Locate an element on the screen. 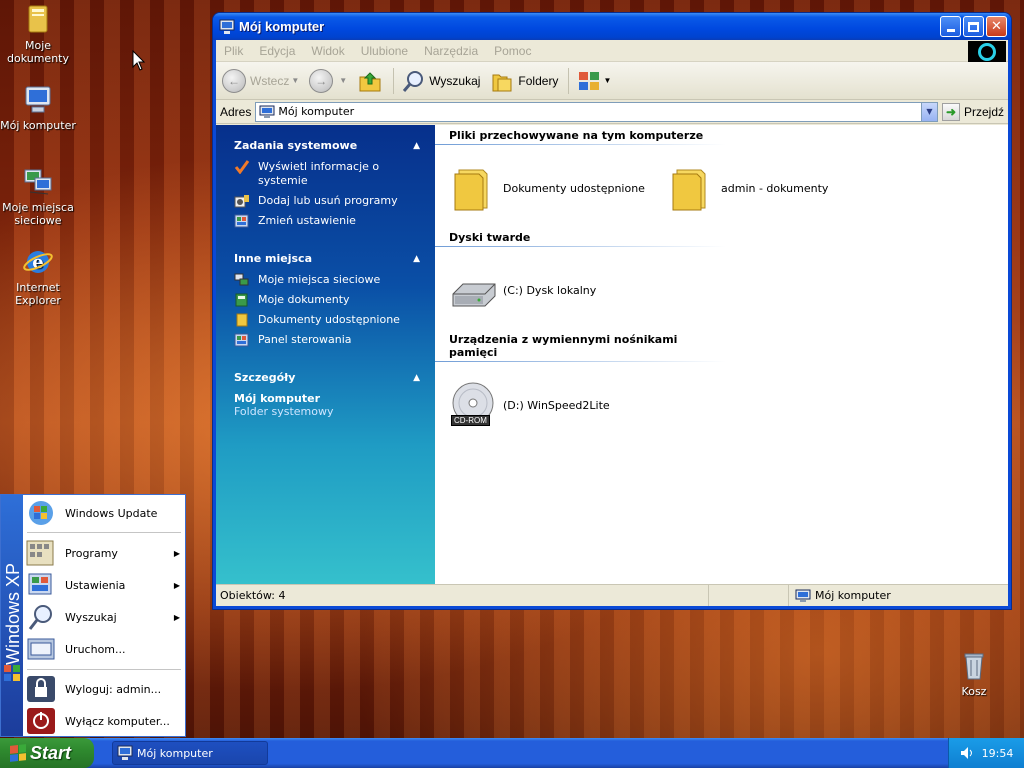 The image size is (1024, 768). mouse-cursor-icon is located at coordinates (139, 60).